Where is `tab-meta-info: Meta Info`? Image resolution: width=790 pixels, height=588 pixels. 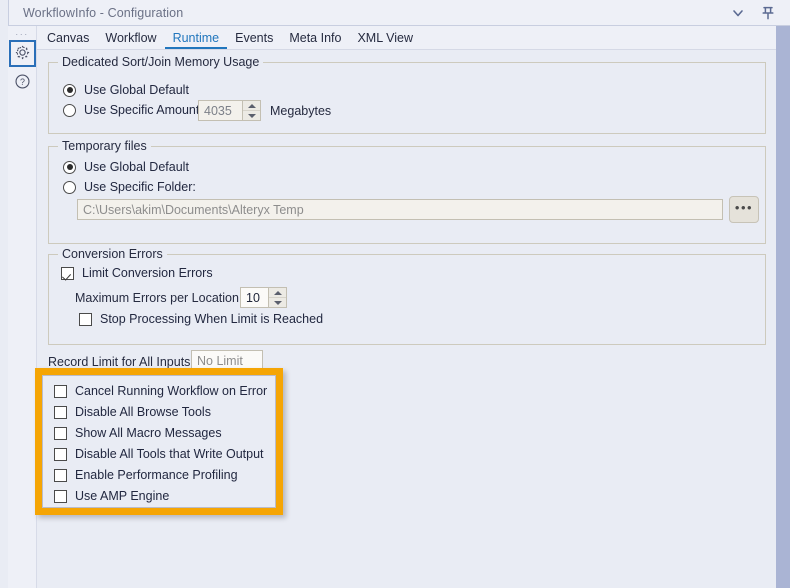 tab-meta-info: Meta Info is located at coordinates (315, 40).